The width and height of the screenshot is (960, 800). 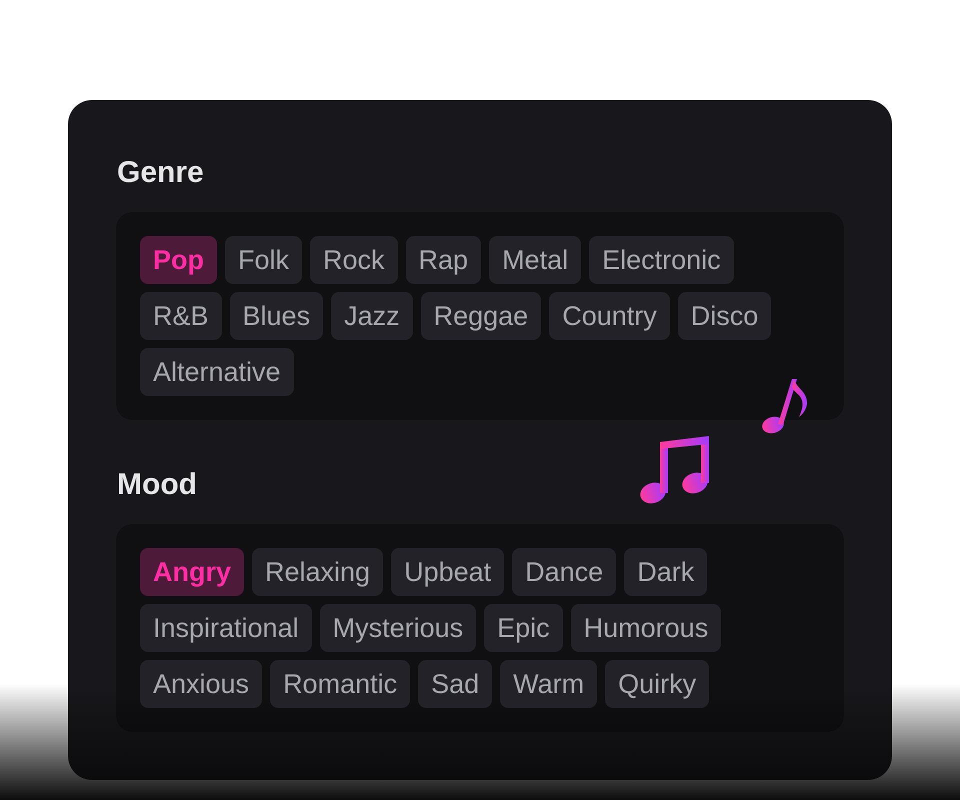 I want to click on tag-button: Humorous, so click(x=646, y=628).